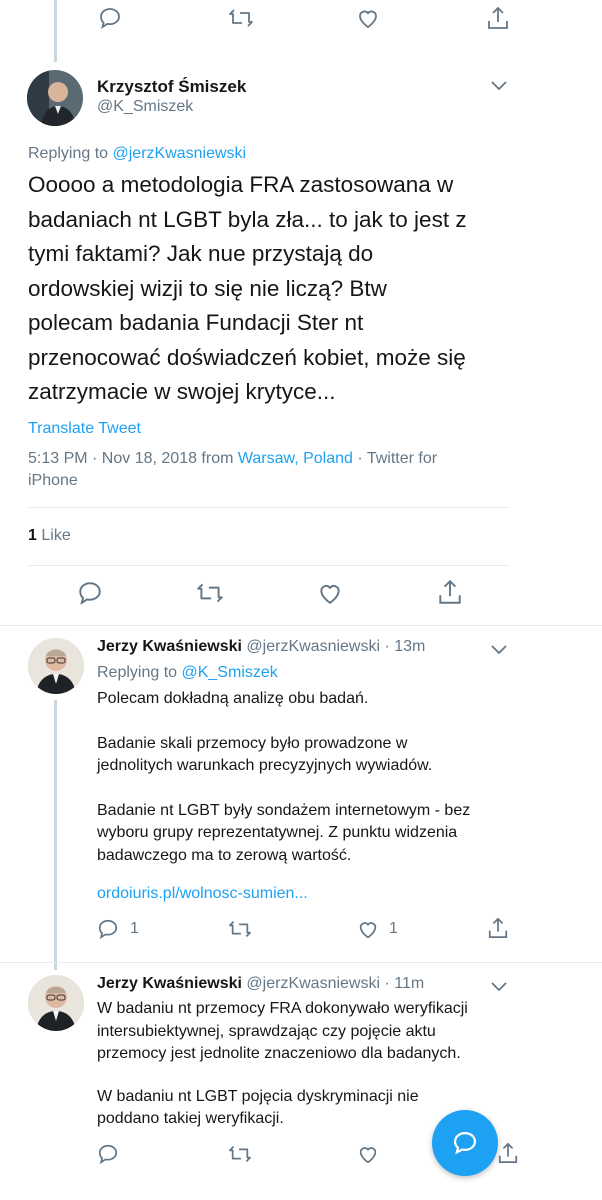 This screenshot has width=602, height=1200. Describe the element at coordinates (404, 983) in the screenshot. I see `reply-time: · 11m` at that location.